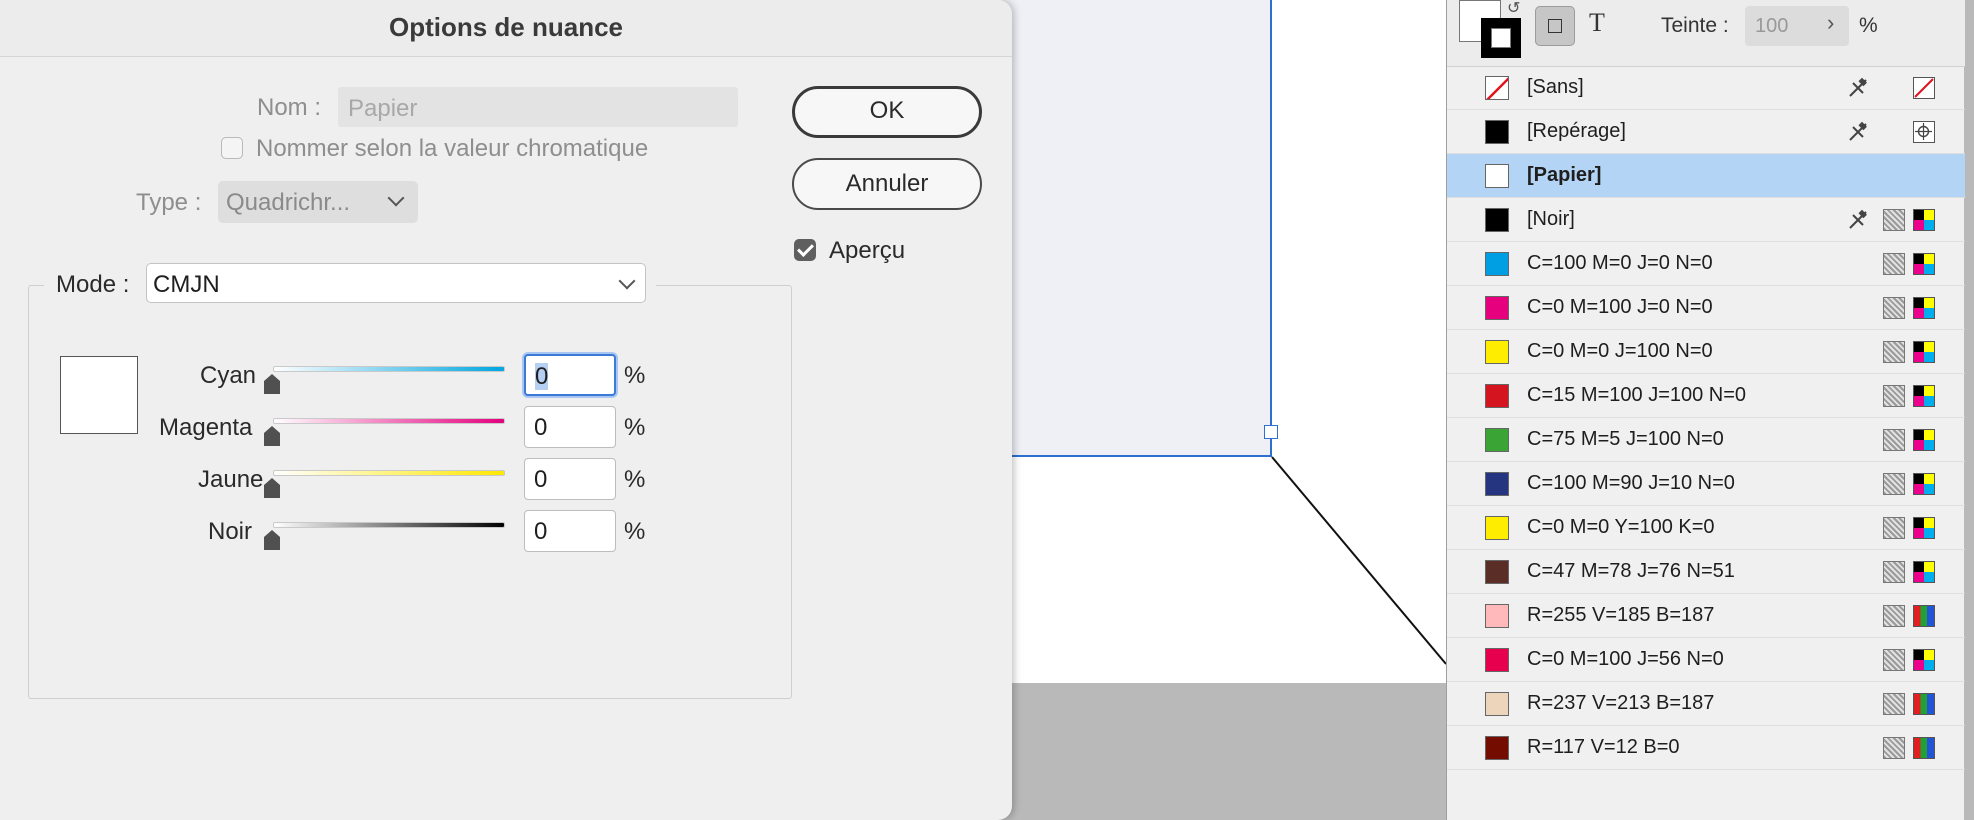 This screenshot has width=1974, height=820. Describe the element at coordinates (570, 479) in the screenshot. I see `yellow-input: 0` at that location.